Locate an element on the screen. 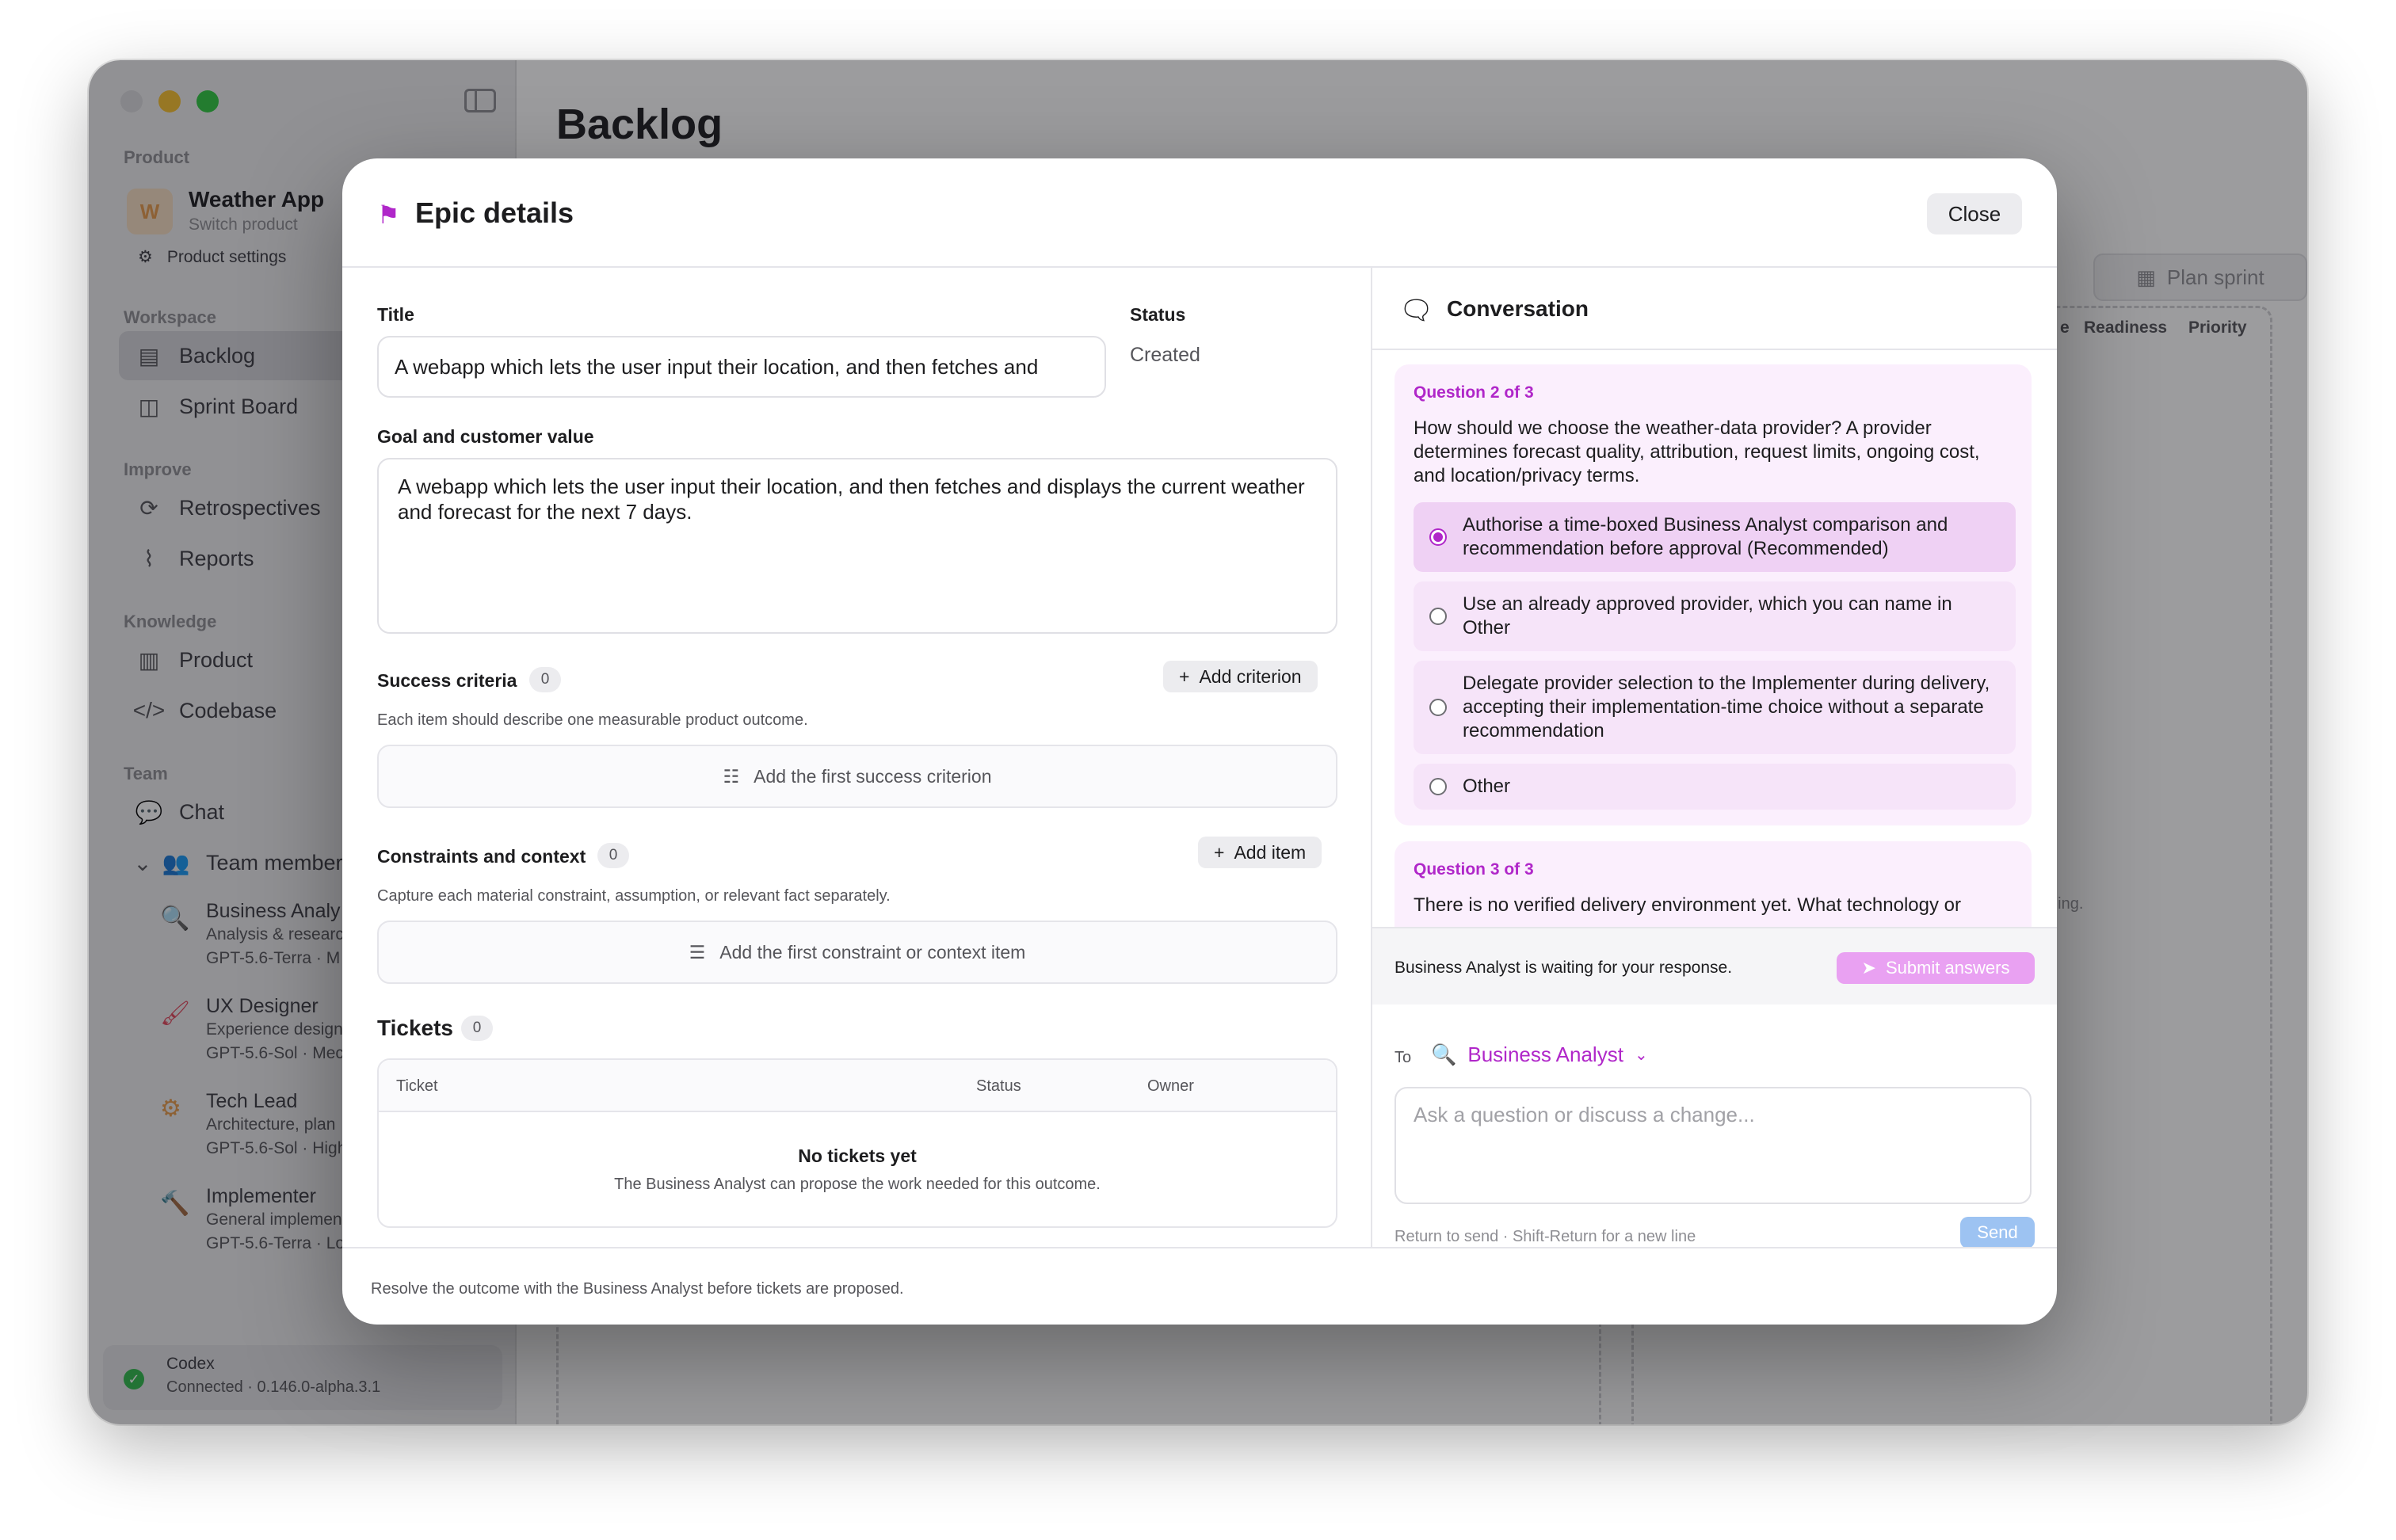  sliders-icon: ☰ is located at coordinates (697, 951).